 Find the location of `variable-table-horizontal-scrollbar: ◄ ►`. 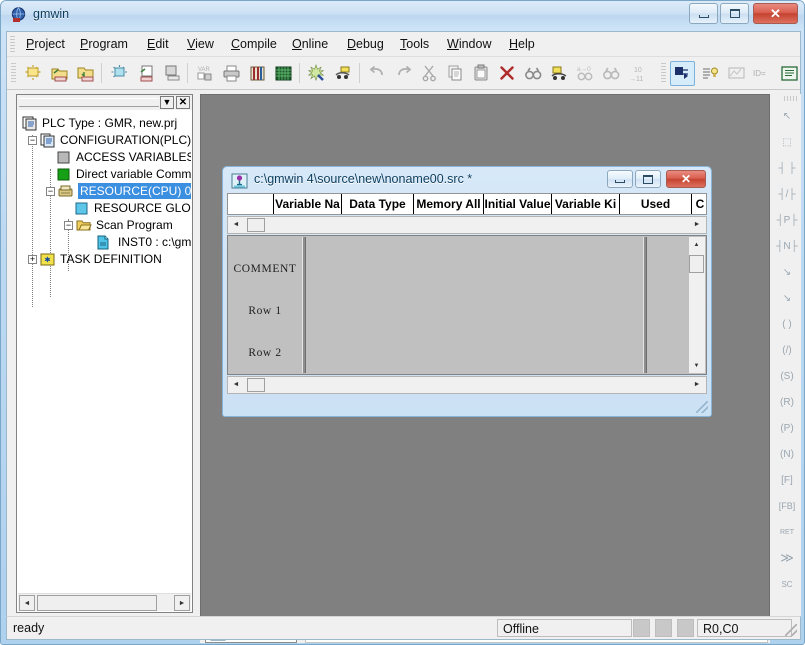

variable-table-horizontal-scrollbar: ◄ ► is located at coordinates (467, 225).